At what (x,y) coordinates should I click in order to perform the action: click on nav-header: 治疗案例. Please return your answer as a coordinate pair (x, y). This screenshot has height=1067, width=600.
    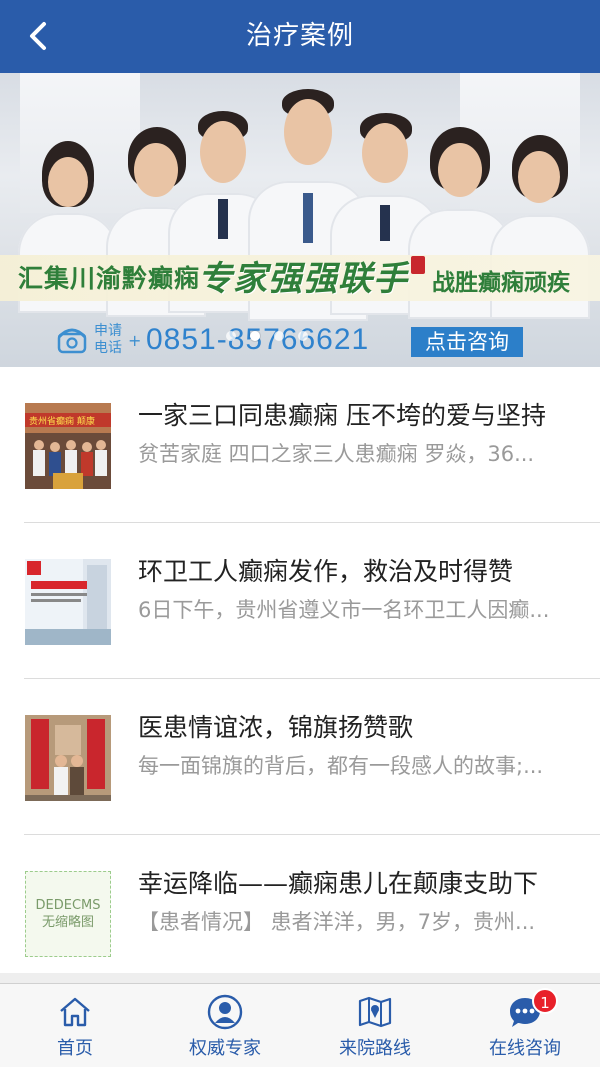
    Looking at the image, I should click on (300, 36).